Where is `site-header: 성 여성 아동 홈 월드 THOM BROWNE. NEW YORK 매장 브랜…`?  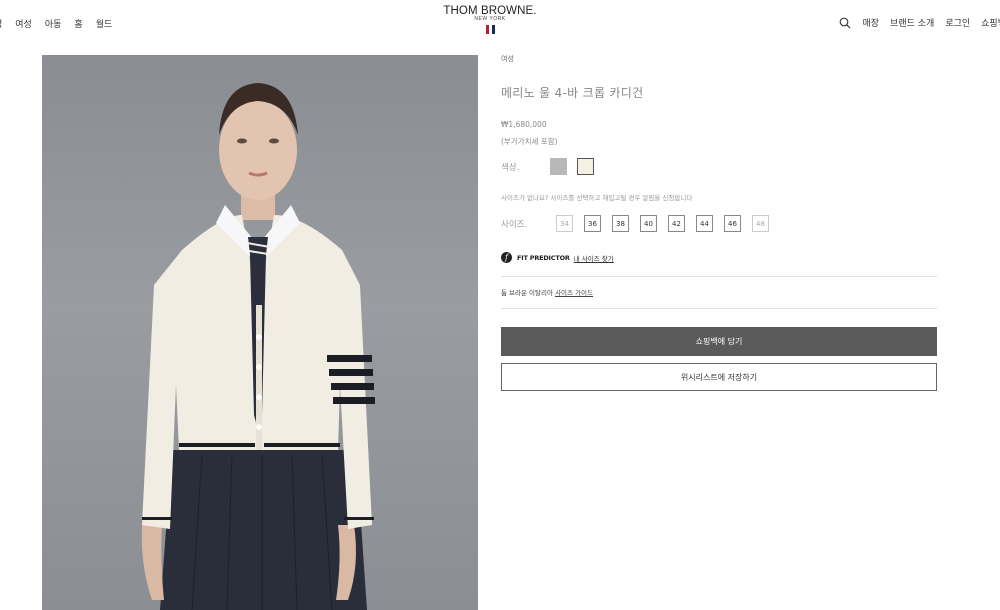 site-header: 성 여성 아동 홈 월드 THOM BROWNE. NEW YORK 매장 브랜… is located at coordinates (500, 20).